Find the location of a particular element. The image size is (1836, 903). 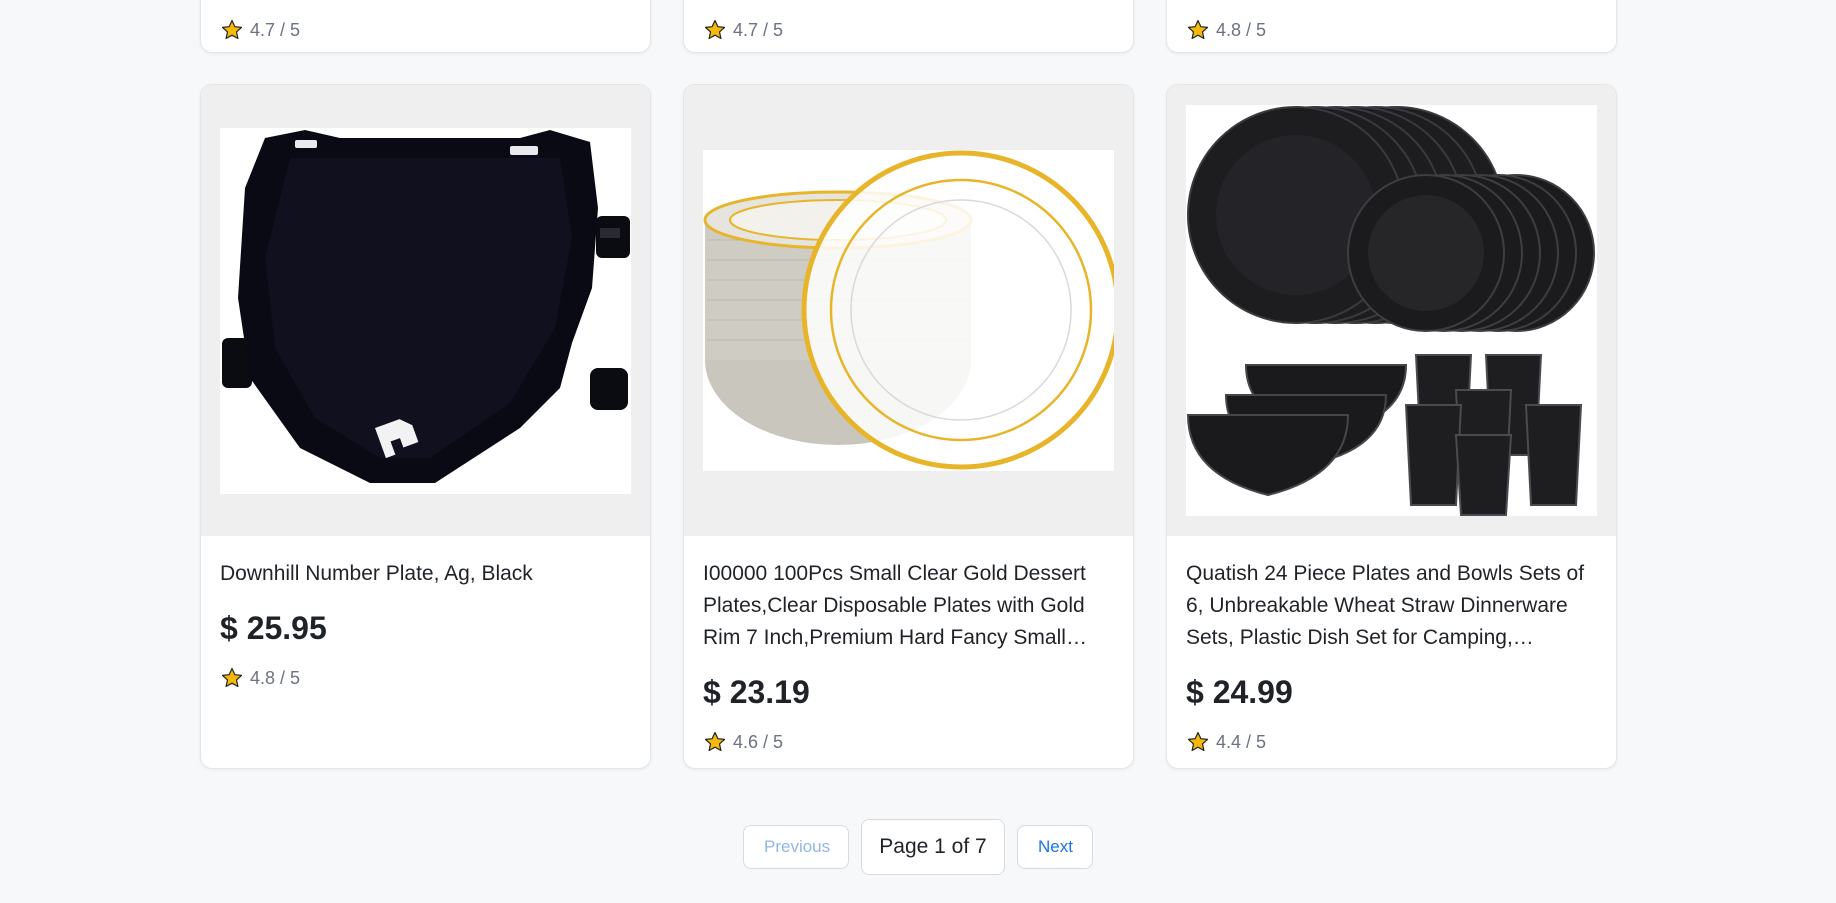

rating-value: 4.4 / 5 is located at coordinates (1241, 741).